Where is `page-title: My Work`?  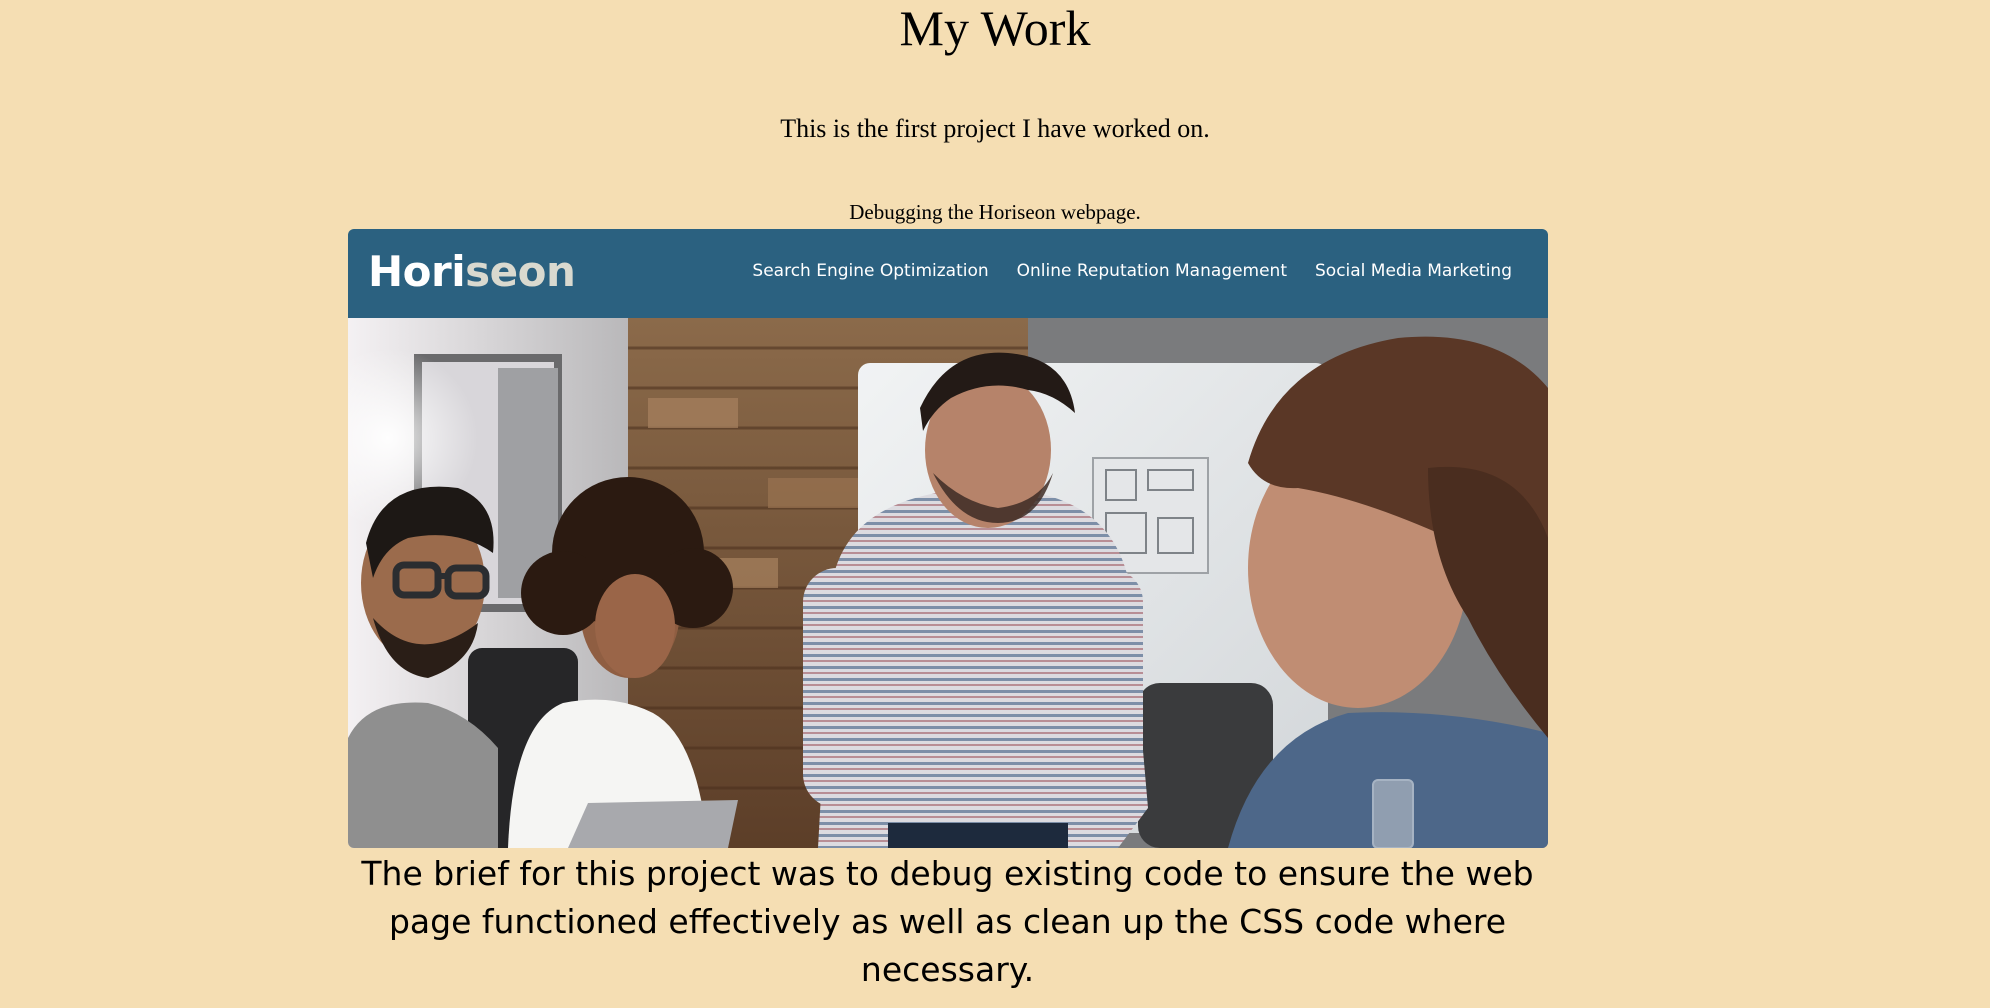 page-title: My Work is located at coordinates (995, 28).